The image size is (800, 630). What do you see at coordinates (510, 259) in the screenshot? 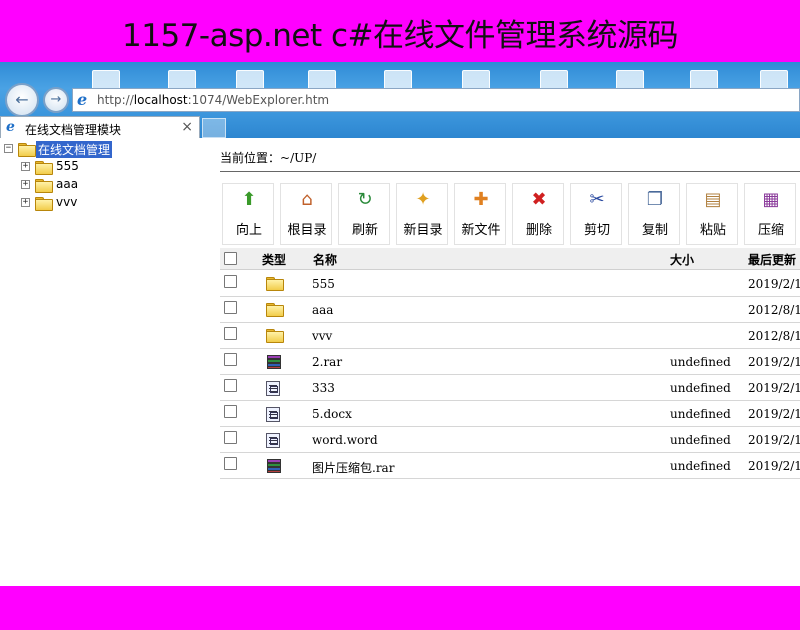
I see `file-grid-header: 类型 名称 大小 最后更新` at bounding box center [510, 259].